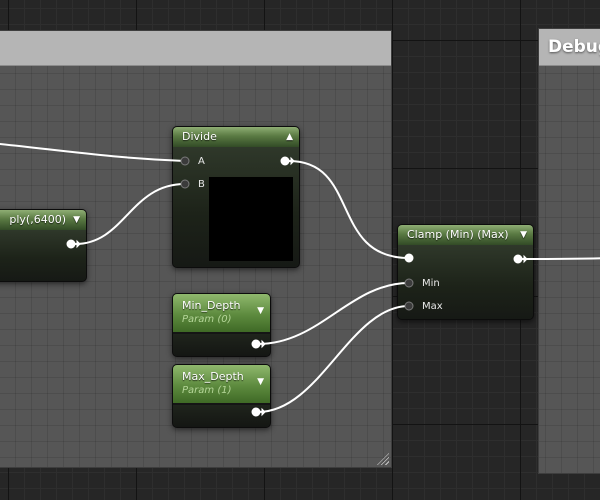 The image size is (600, 500). I want to click on divide-input-b-pin, so click(185, 184).